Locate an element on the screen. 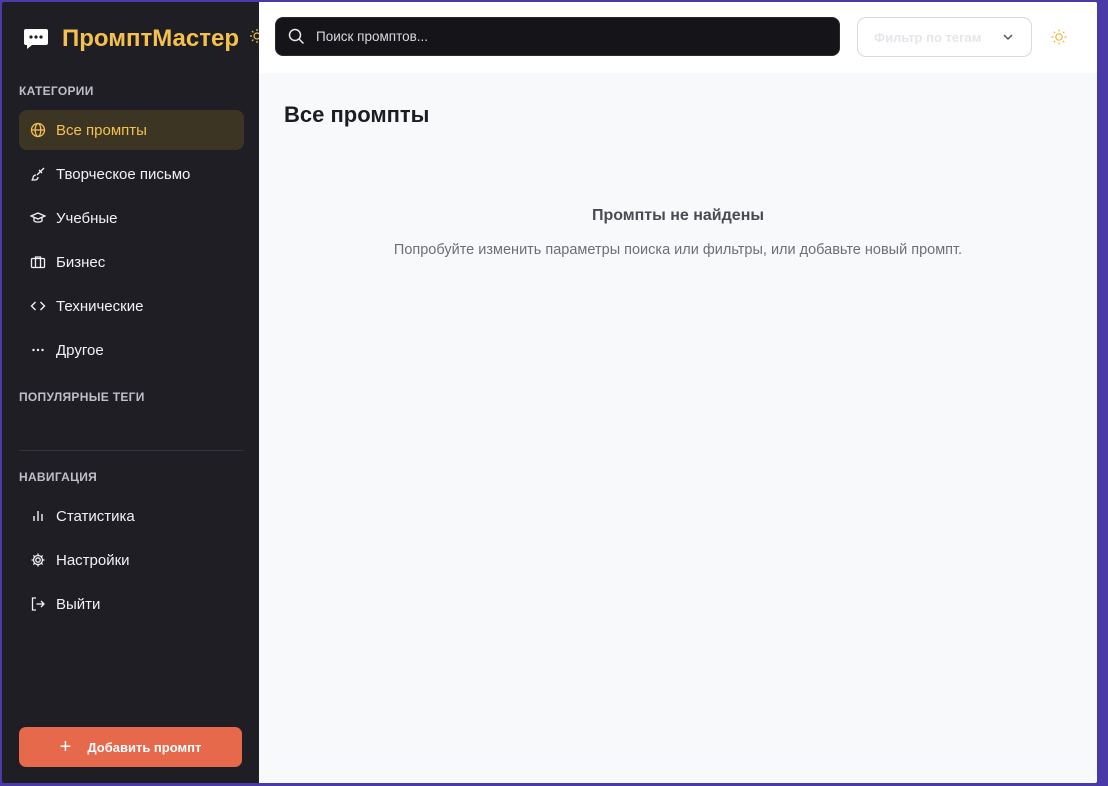 The image size is (1108, 786). briefcase-icon is located at coordinates (38, 262).